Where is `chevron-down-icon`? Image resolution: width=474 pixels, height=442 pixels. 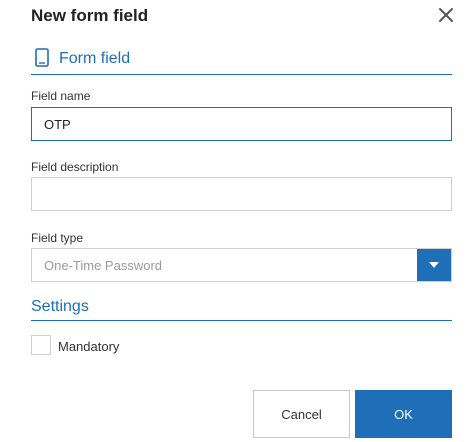 chevron-down-icon is located at coordinates (434, 265).